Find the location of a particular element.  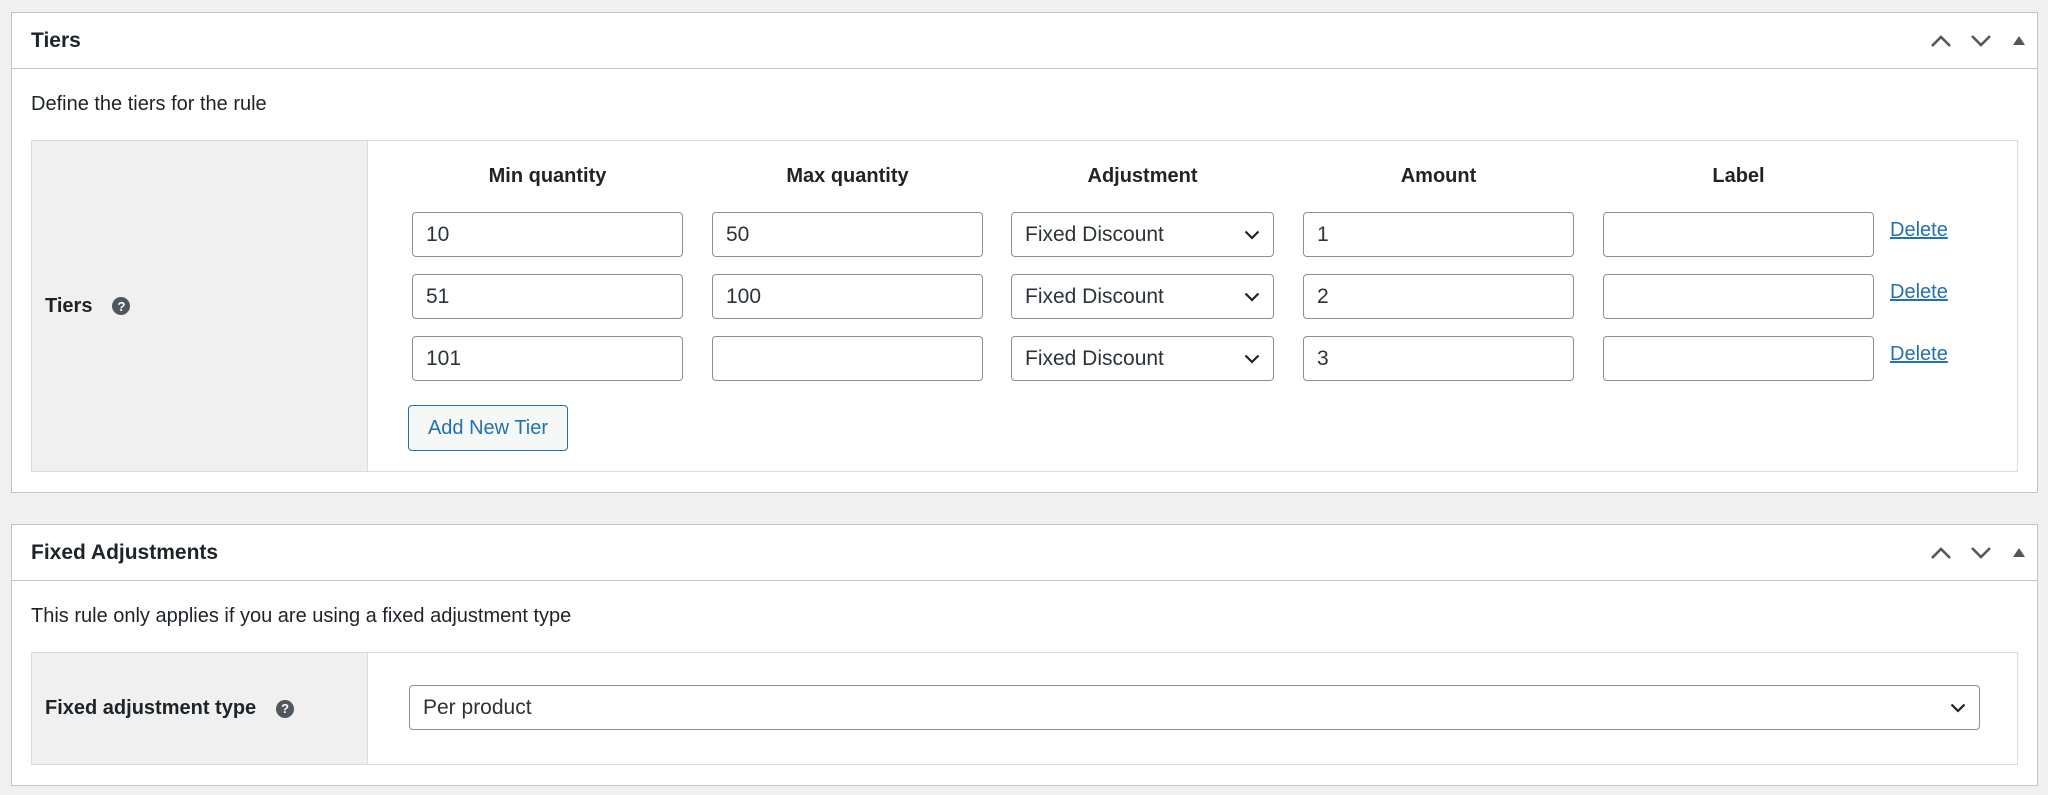

tiers-field-label: Tiers is located at coordinates (69, 305).